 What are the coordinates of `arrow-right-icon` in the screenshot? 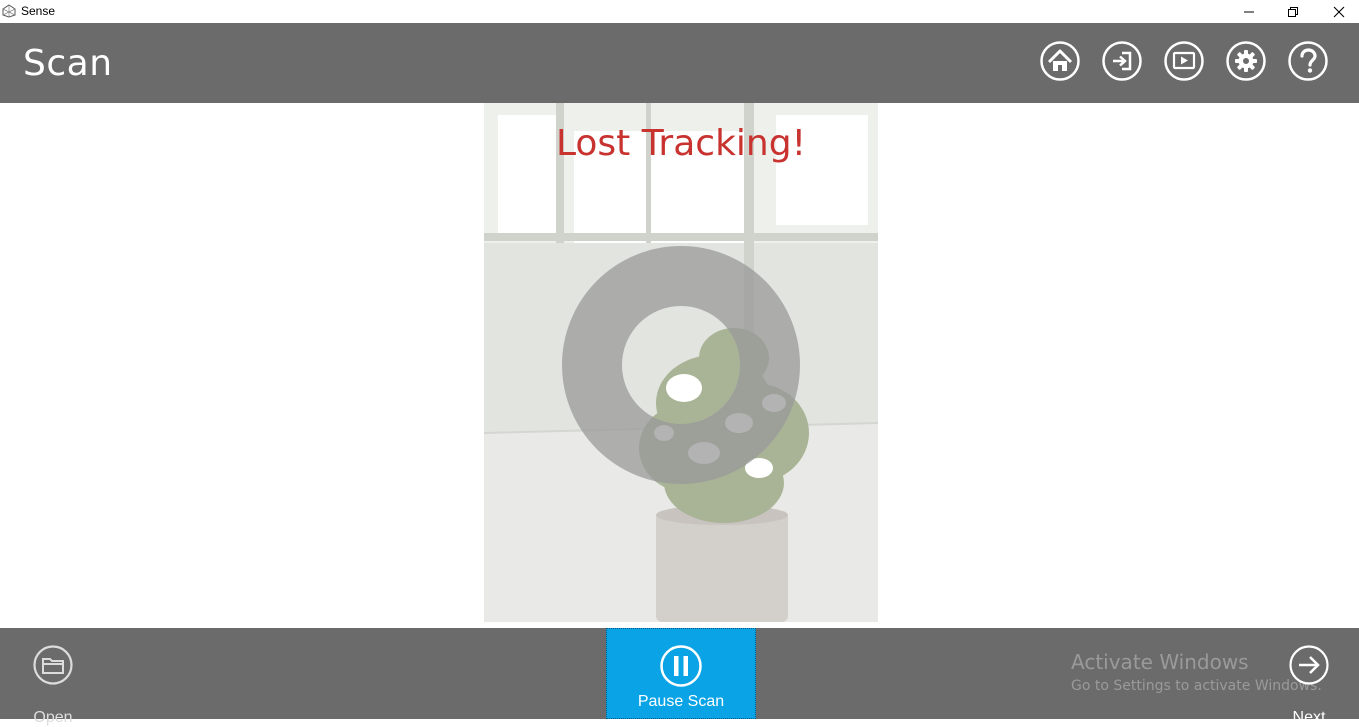 It's located at (1309, 665).